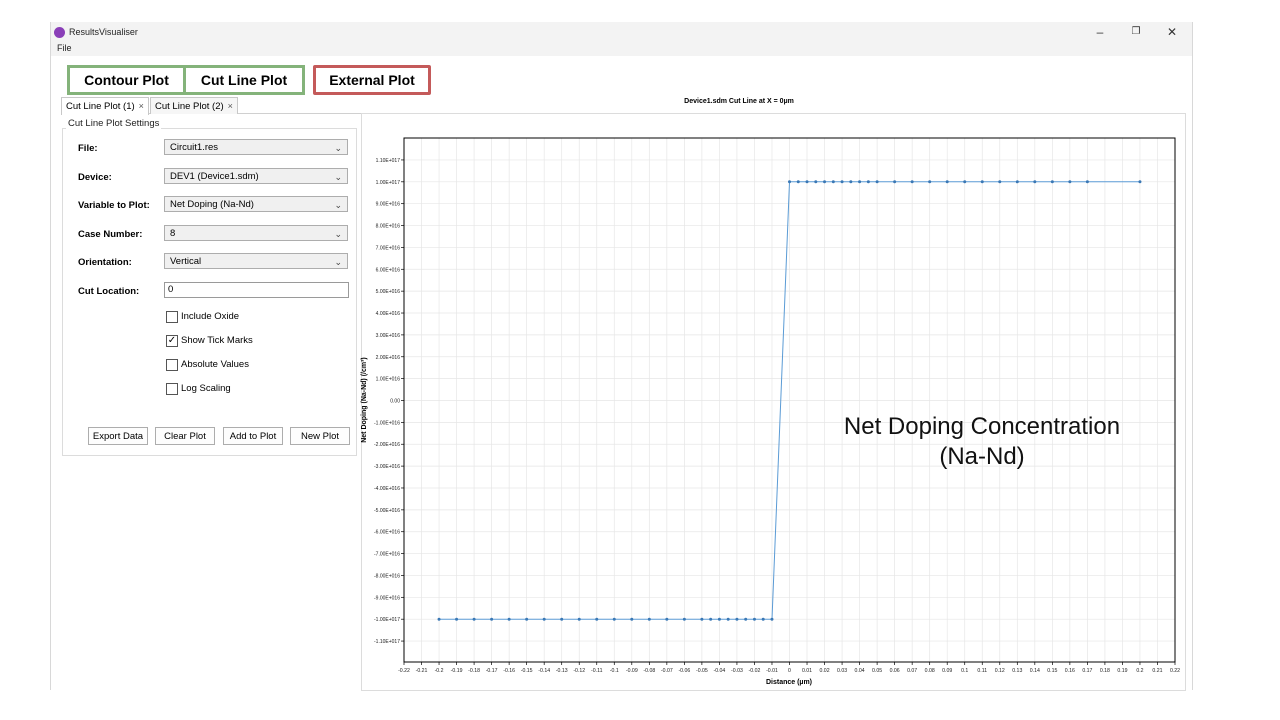 The image size is (1280, 720). Describe the element at coordinates (118, 436) in the screenshot. I see `export-data-button: Export Data` at that location.